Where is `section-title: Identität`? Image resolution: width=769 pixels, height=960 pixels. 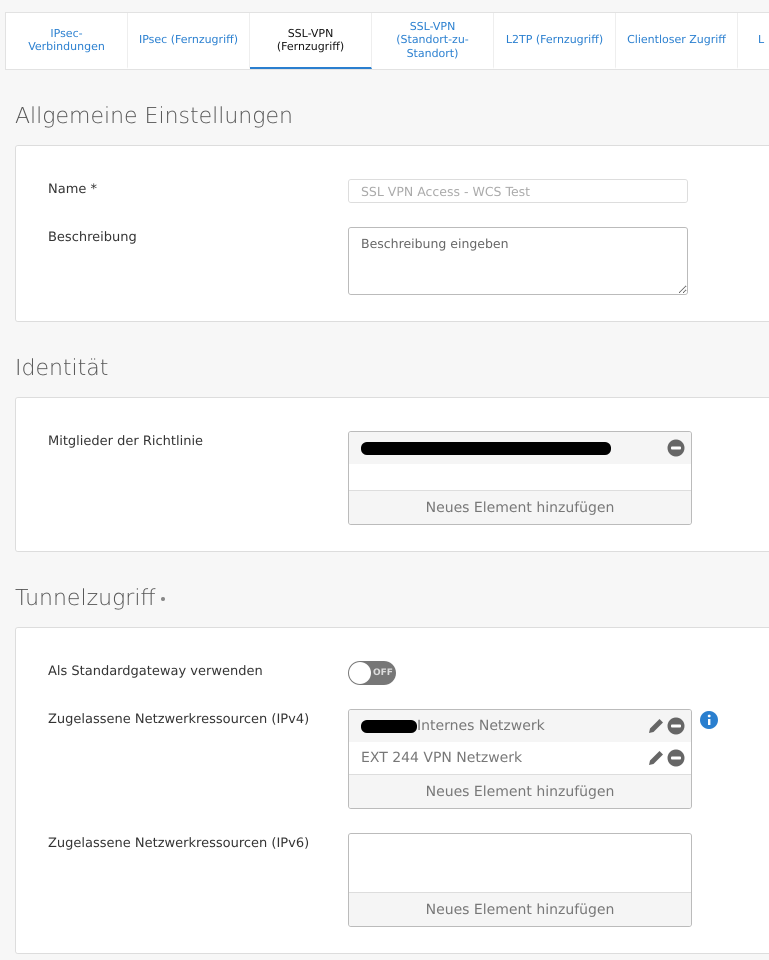 section-title: Identität is located at coordinates (61, 368).